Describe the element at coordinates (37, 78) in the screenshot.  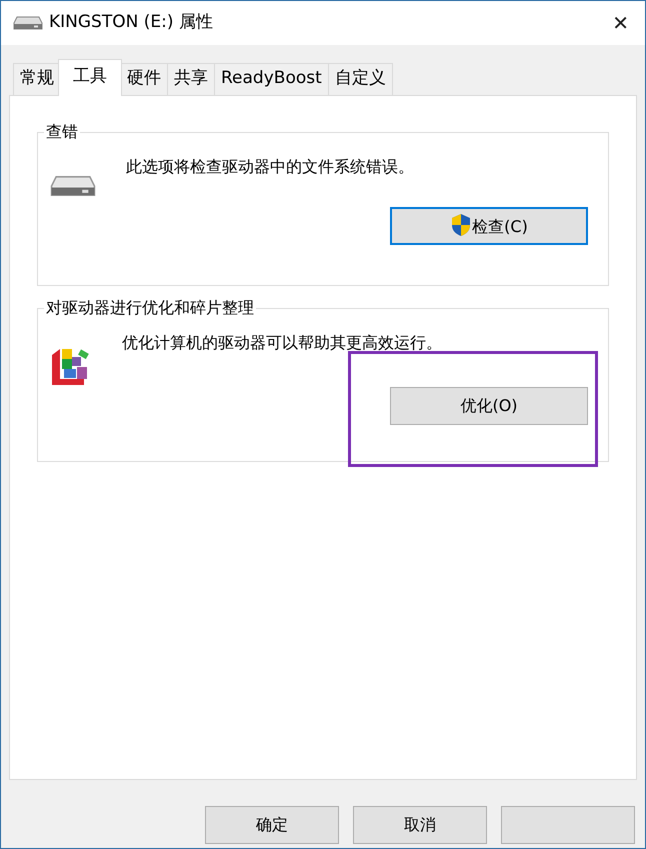
I see `tab: 常规` at that location.